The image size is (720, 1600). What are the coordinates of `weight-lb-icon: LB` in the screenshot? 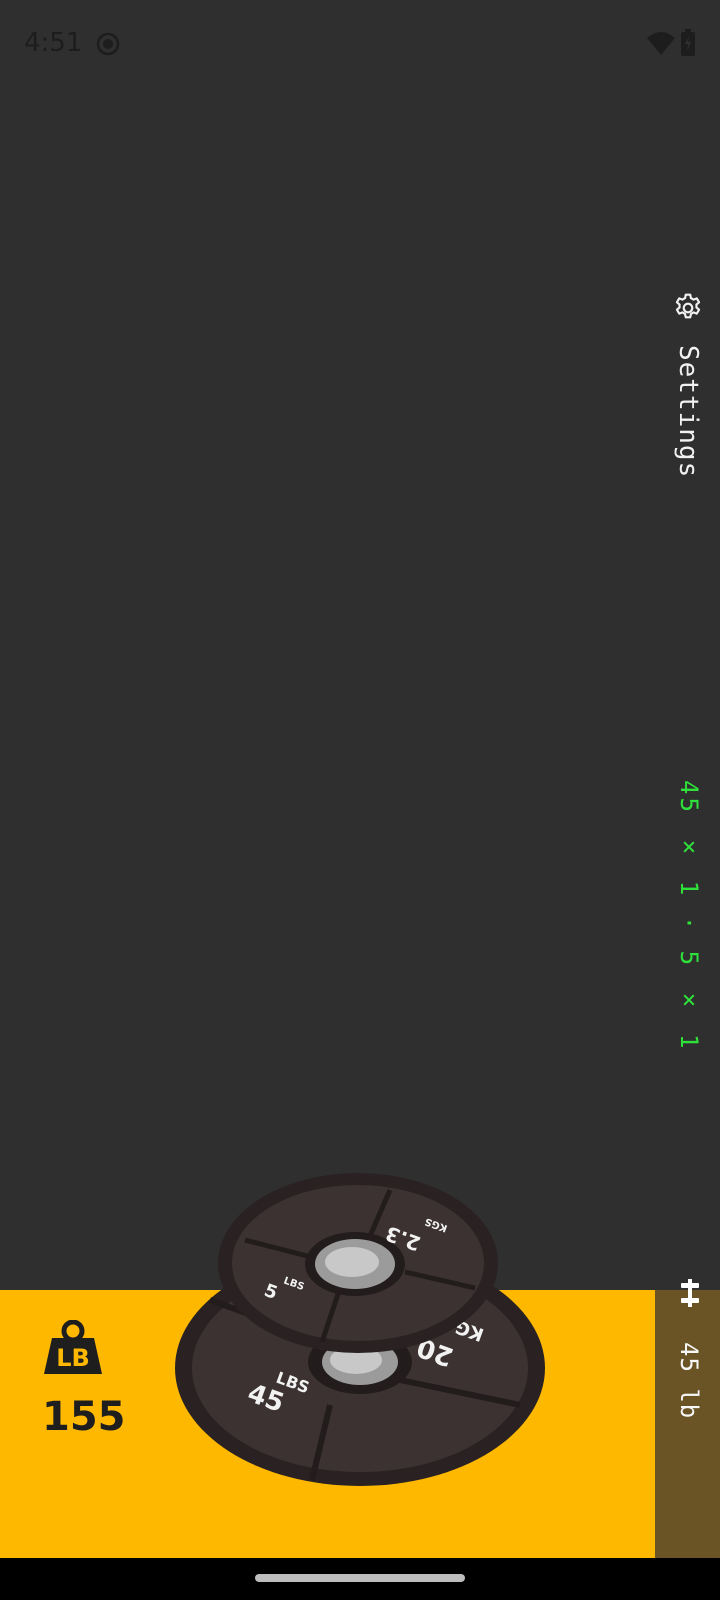 It's located at (73, 1347).